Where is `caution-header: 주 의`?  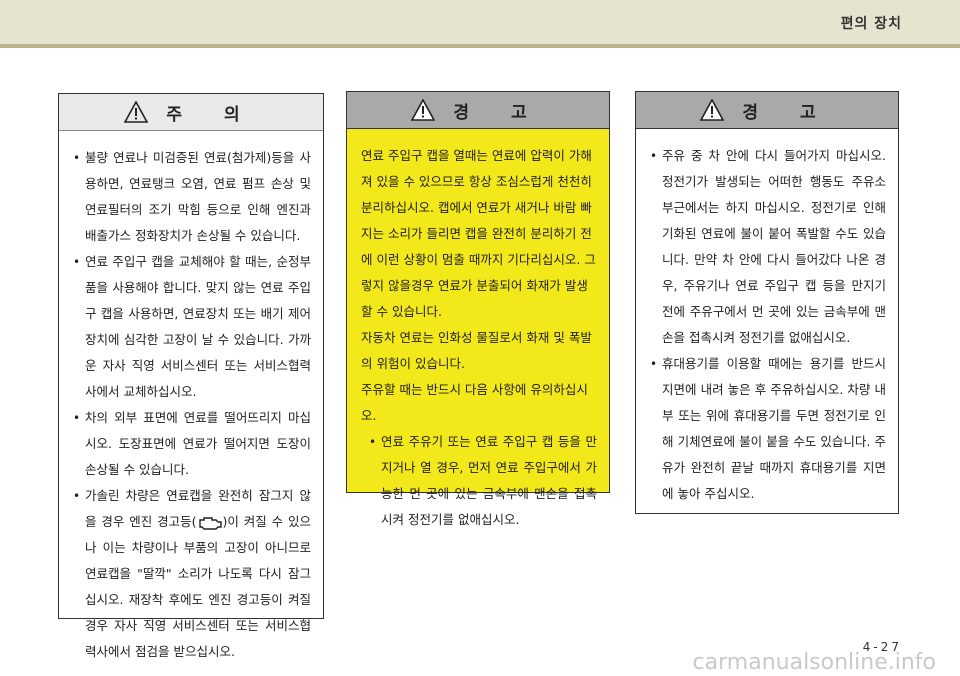
caution-header: 주 의 is located at coordinates (191, 112).